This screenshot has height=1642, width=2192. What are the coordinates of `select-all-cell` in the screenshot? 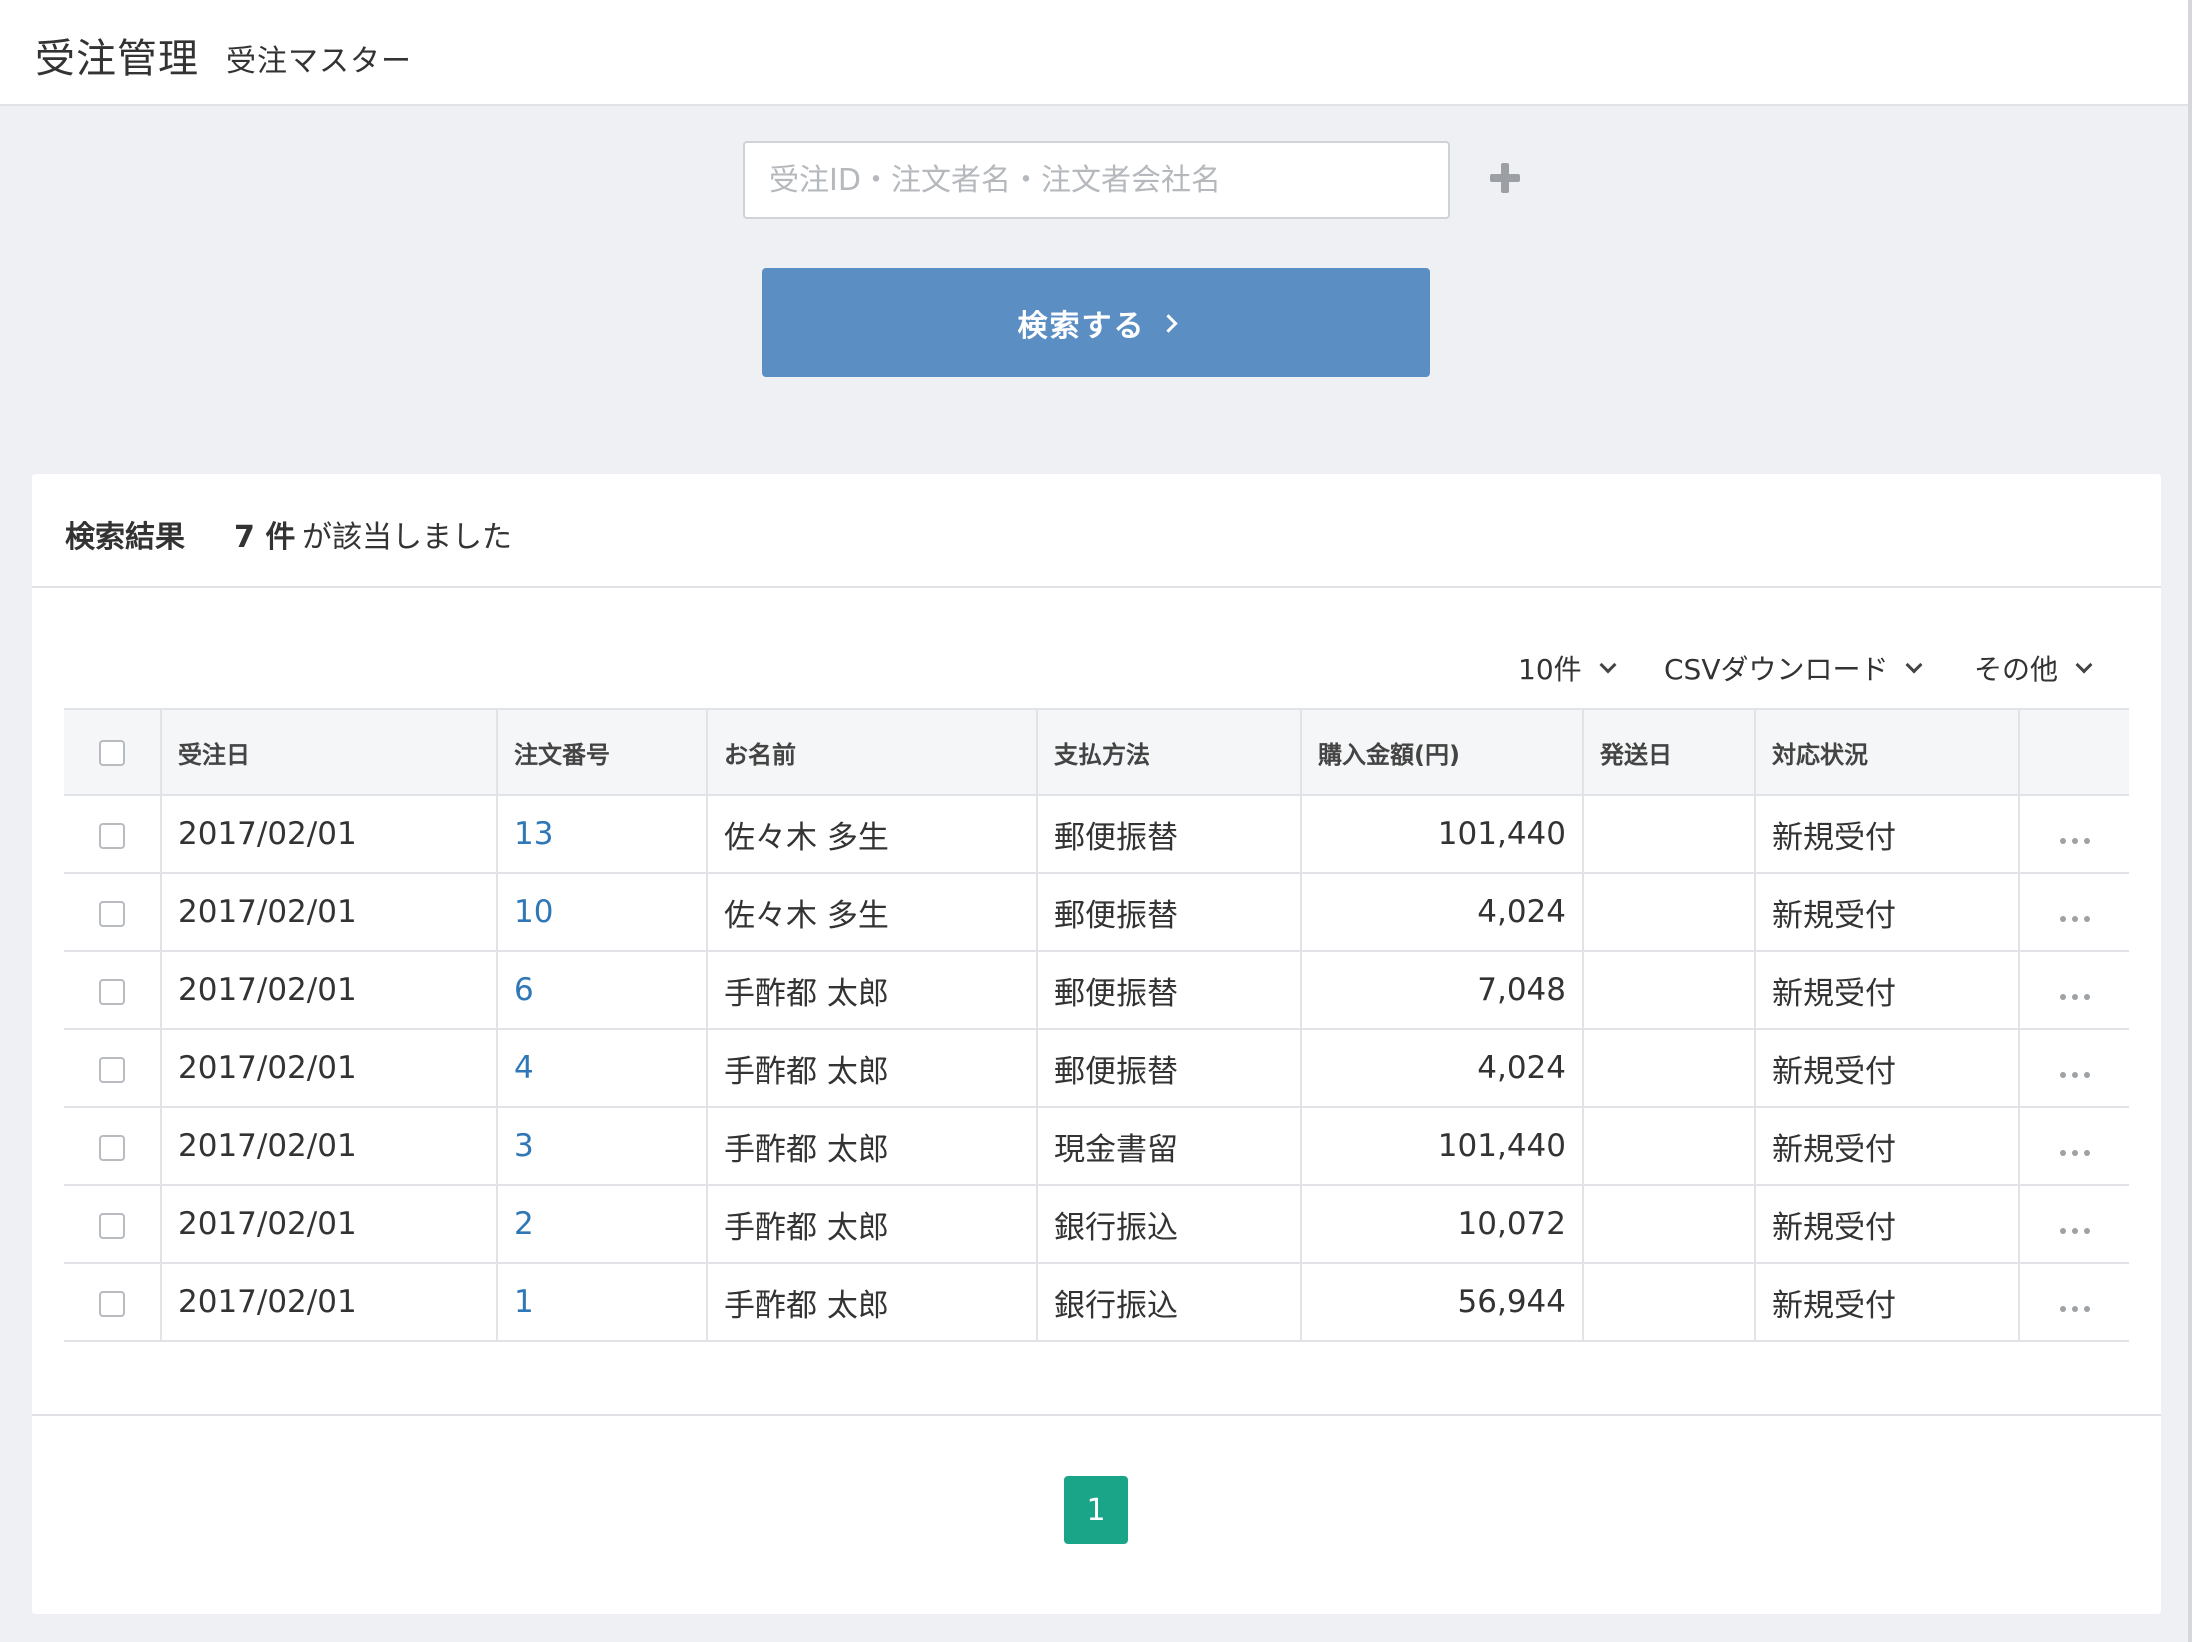 It's located at (112, 752).